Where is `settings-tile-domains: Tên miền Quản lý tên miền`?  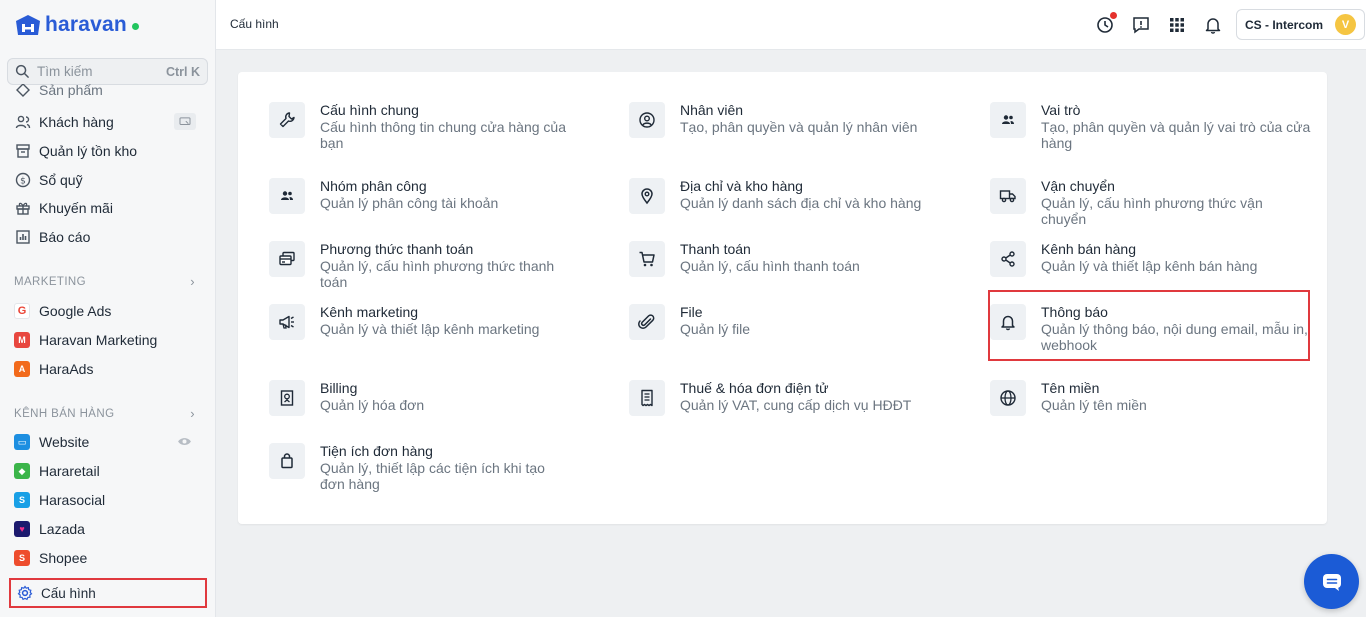 settings-tile-domains: Tên miền Quản lý tên miền is located at coordinates (1145, 398).